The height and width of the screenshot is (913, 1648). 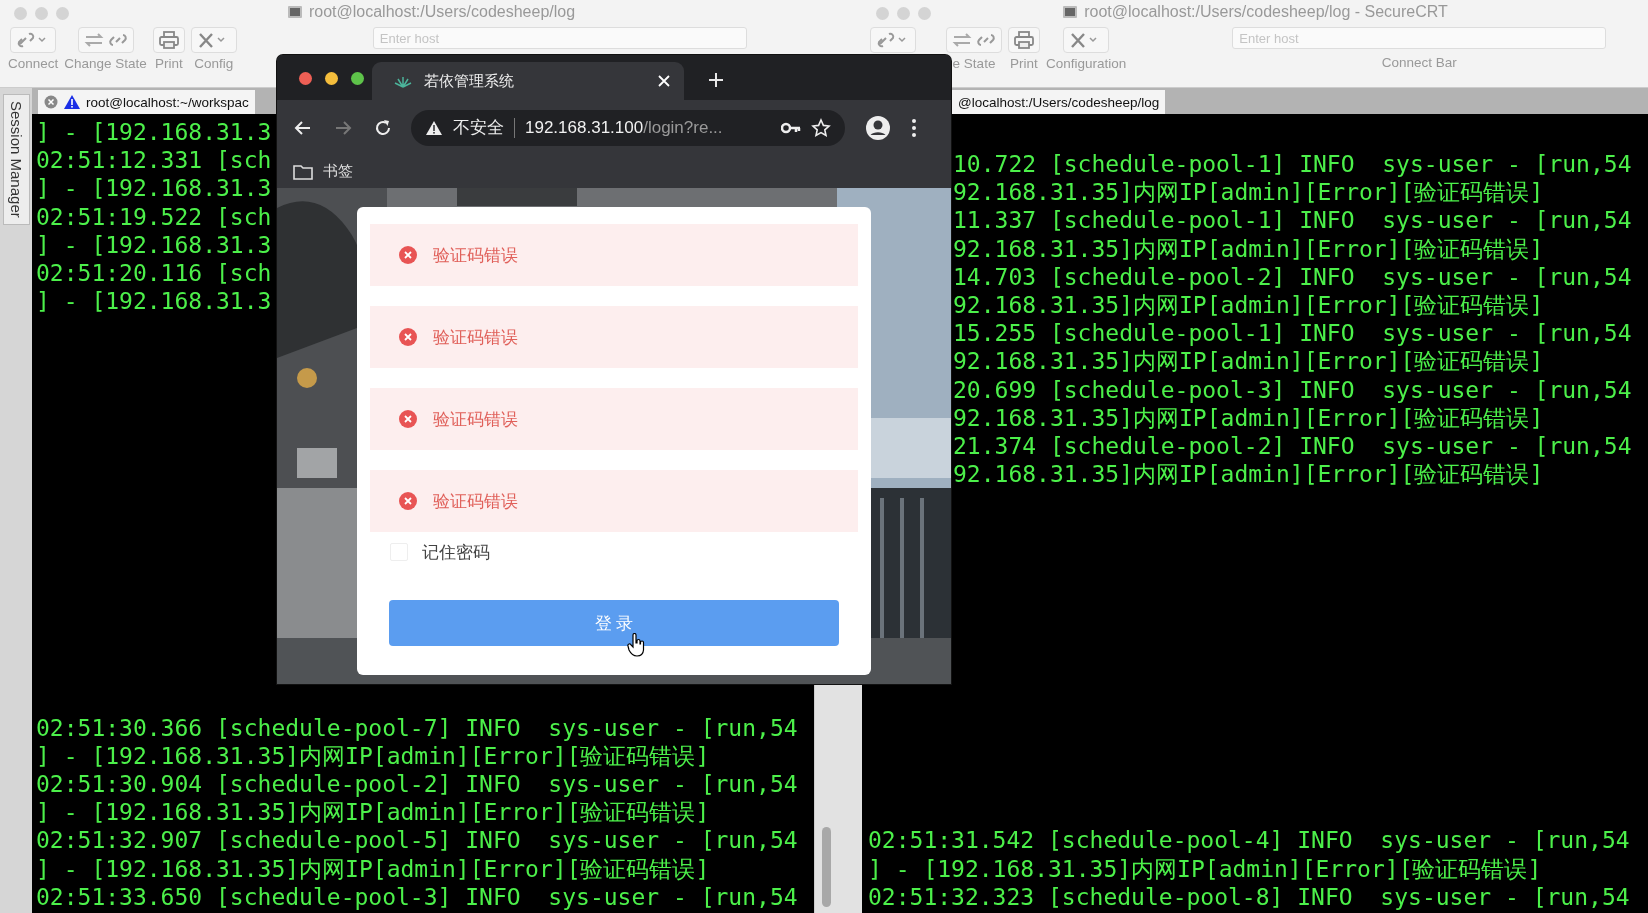 I want to click on star-icon, so click(x=821, y=127).